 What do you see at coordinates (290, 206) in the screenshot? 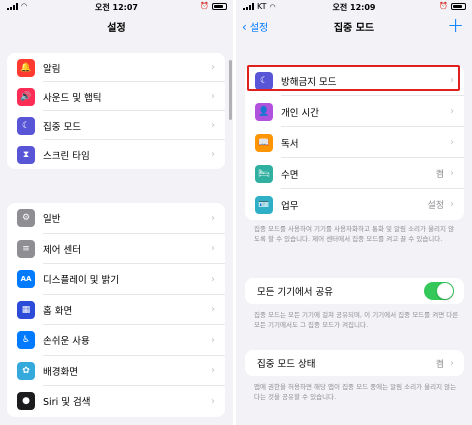
I see `list-item-label: 업무` at bounding box center [290, 206].